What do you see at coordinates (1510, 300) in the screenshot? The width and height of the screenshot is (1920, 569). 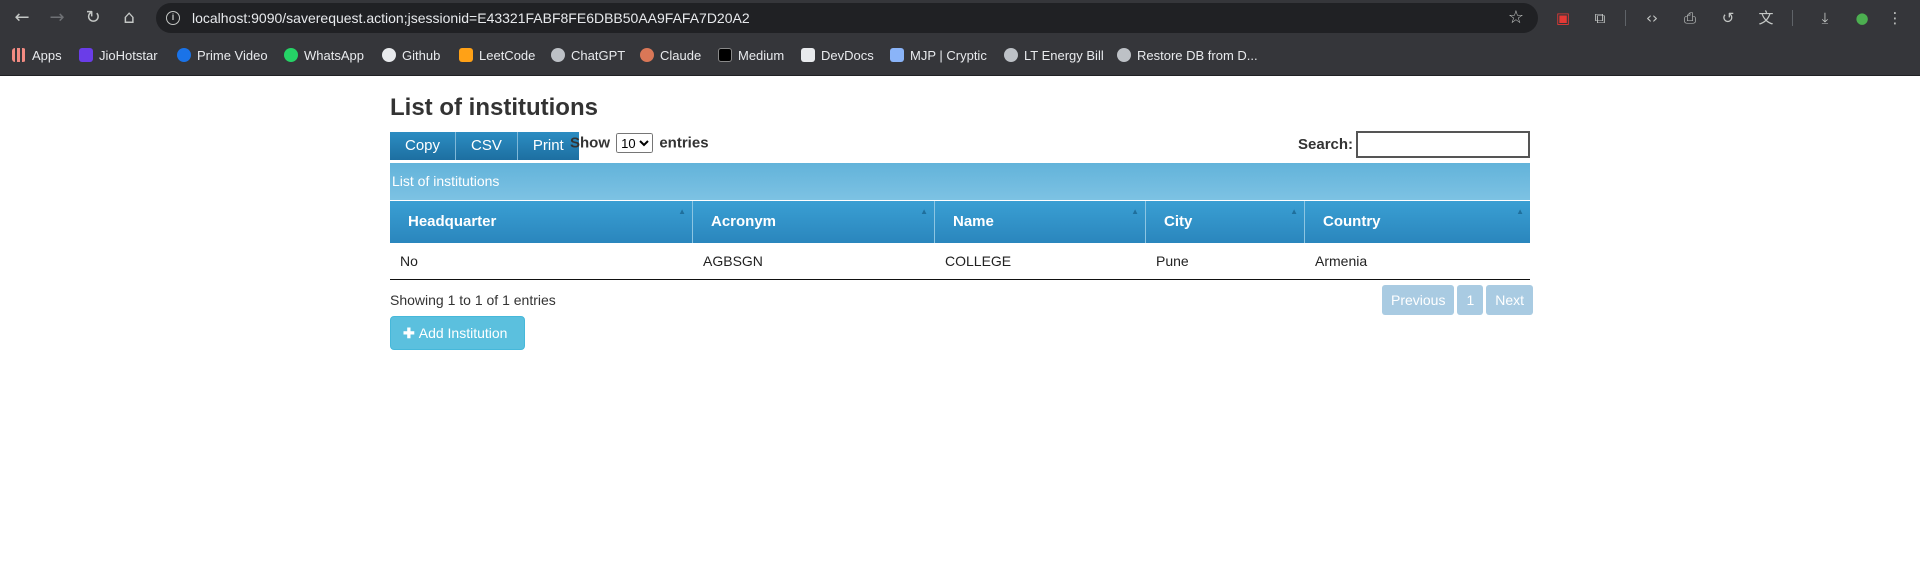 I see `next-button: Next` at bounding box center [1510, 300].